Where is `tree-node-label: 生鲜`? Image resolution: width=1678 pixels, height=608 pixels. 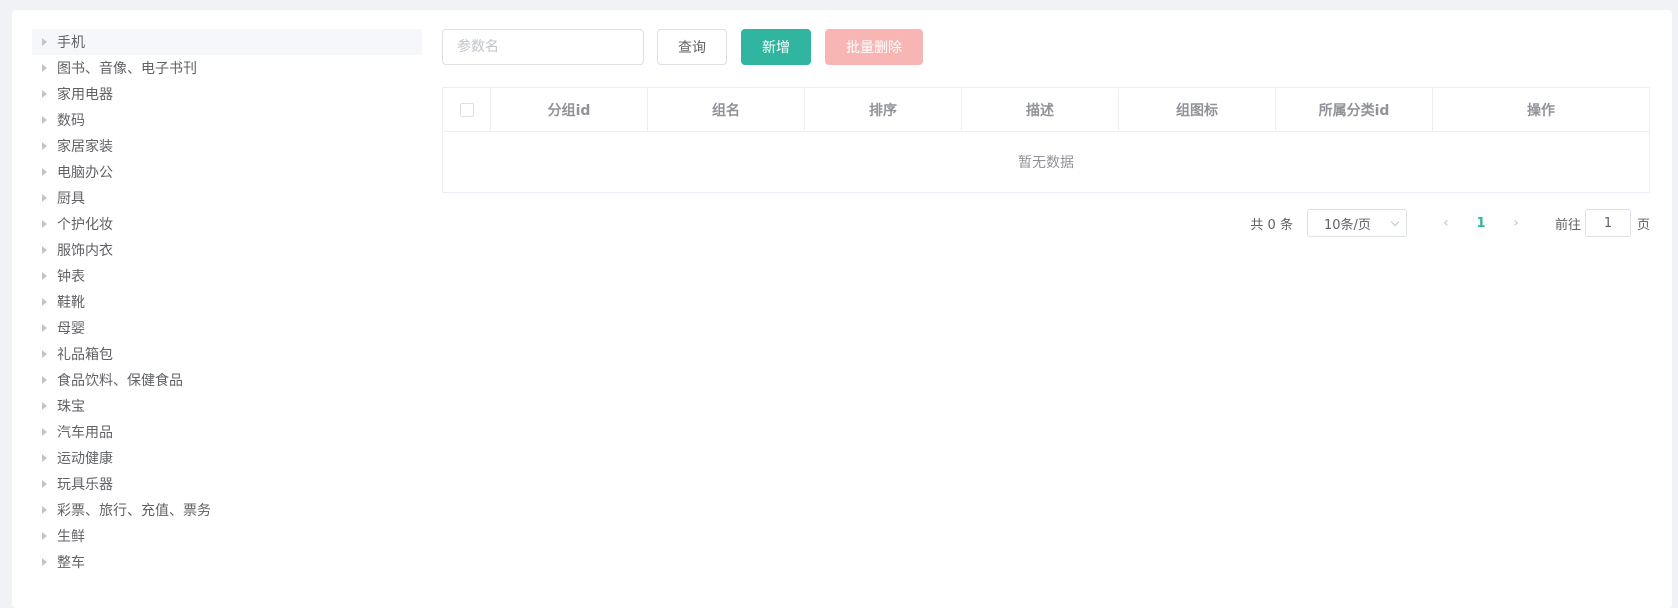
tree-node-label: 生鲜 is located at coordinates (71, 537).